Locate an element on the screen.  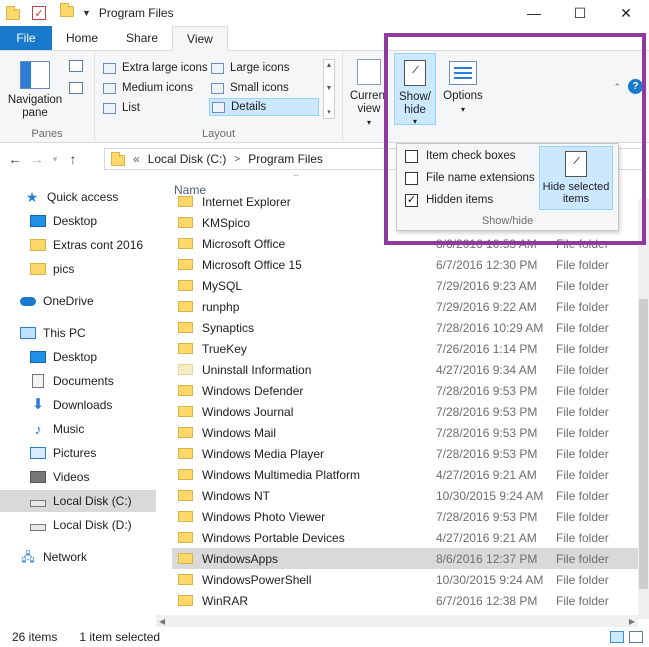
scroll-down-icon: ▼ is located at coordinates (329, 88).